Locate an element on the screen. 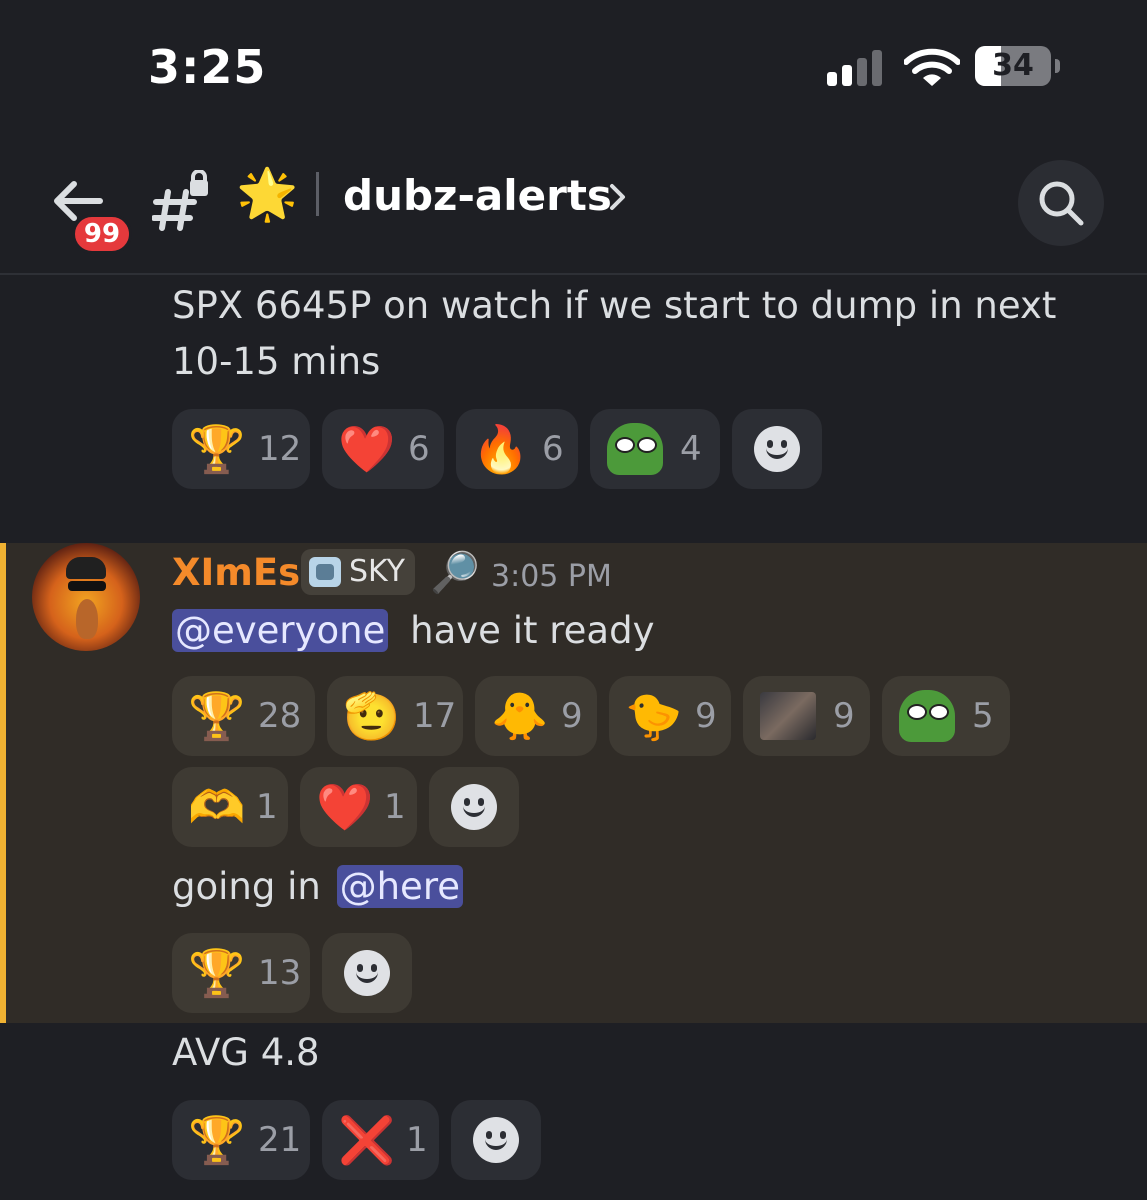 The height and width of the screenshot is (1200, 1147). reaction-count: 12 is located at coordinates (280, 449).